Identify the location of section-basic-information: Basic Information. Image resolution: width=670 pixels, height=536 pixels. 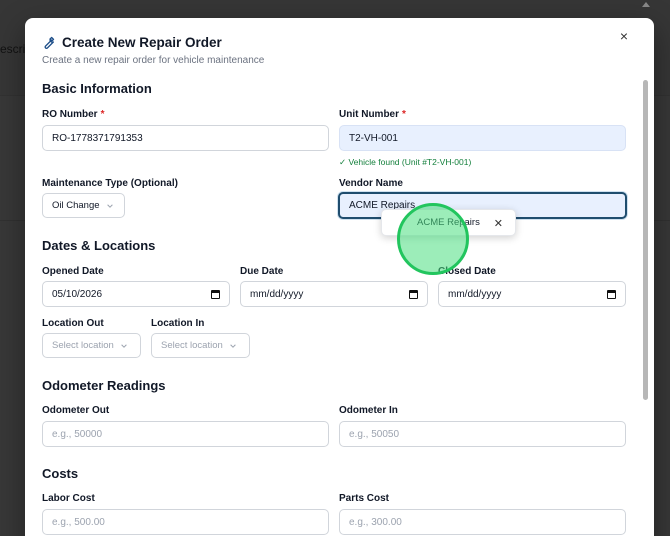
(97, 88).